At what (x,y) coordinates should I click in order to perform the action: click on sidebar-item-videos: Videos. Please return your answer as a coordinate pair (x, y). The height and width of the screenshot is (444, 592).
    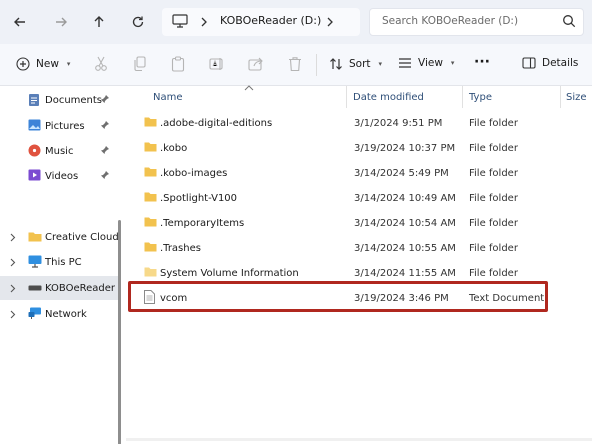
    Looking at the image, I should click on (59, 176).